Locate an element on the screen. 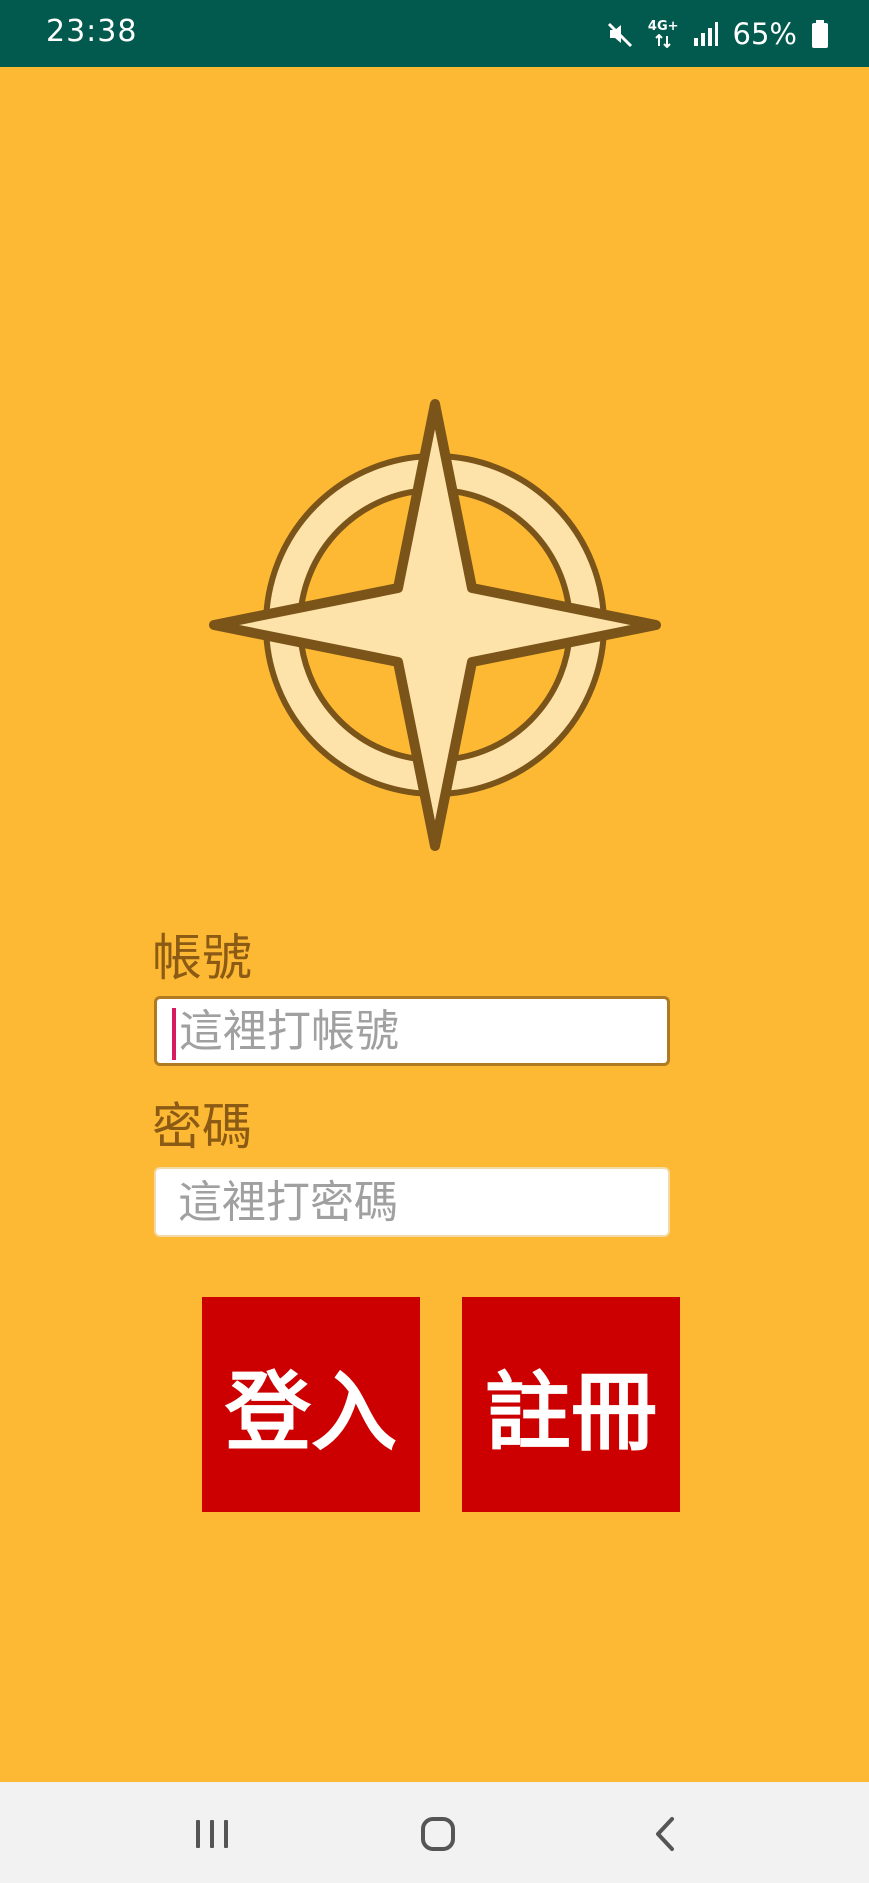  status-icons: 4G+ 65% is located at coordinates (717, 33).